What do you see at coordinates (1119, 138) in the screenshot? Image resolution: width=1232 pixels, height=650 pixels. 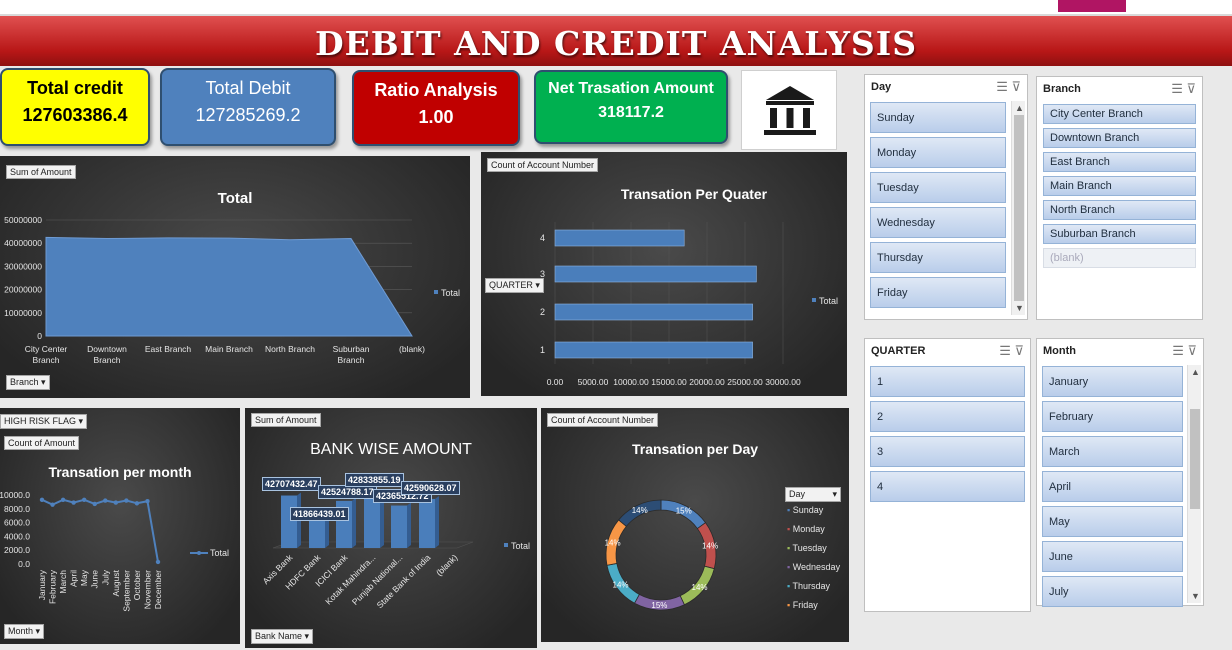 I see `branch-slicer-item: Downtown Branch` at bounding box center [1119, 138].